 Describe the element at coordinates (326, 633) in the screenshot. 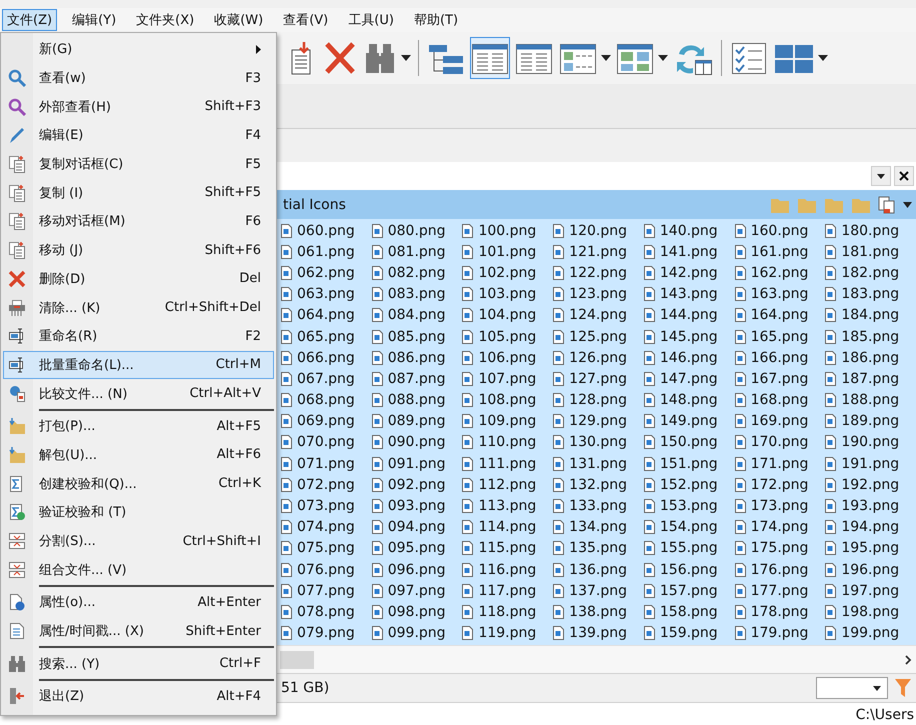

I see `file-name: 079.png` at that location.